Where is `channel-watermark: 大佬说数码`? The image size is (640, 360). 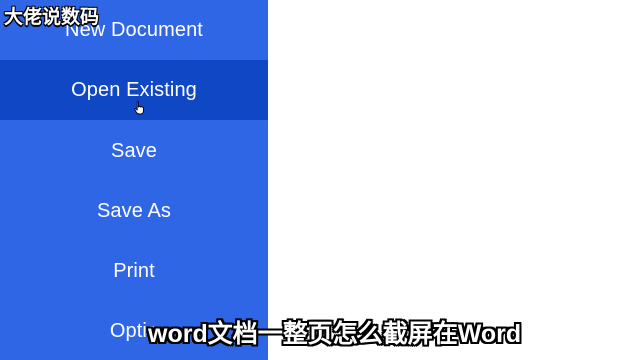 channel-watermark: 大佬说数码 is located at coordinates (52, 17).